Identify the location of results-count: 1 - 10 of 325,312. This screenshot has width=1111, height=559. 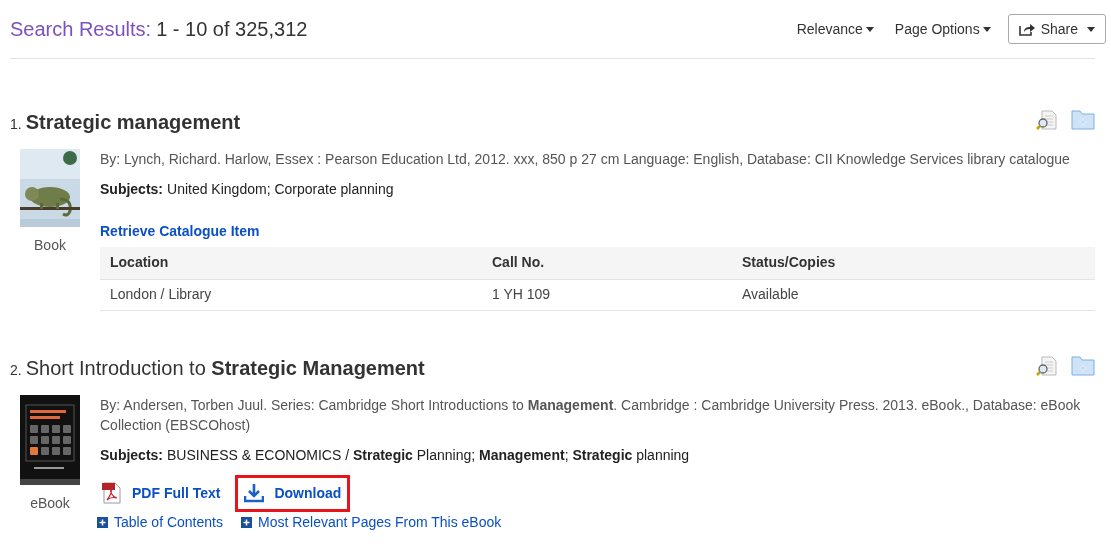
(232, 29).